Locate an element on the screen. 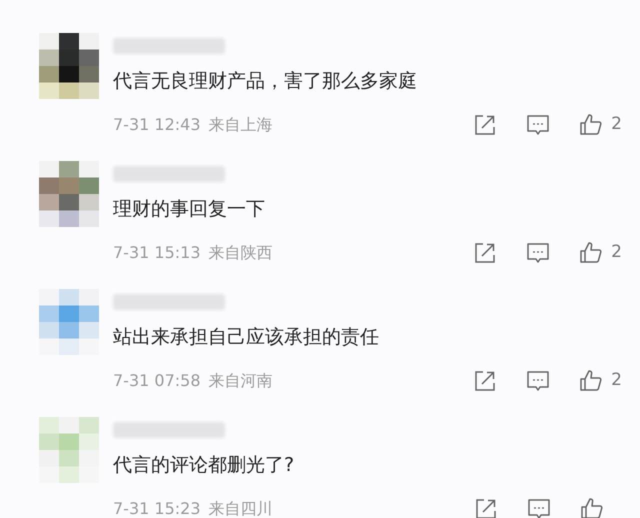 The width and height of the screenshot is (640, 518). comment-text: 站出来承担自己应该承担的责任 is located at coordinates (246, 337).